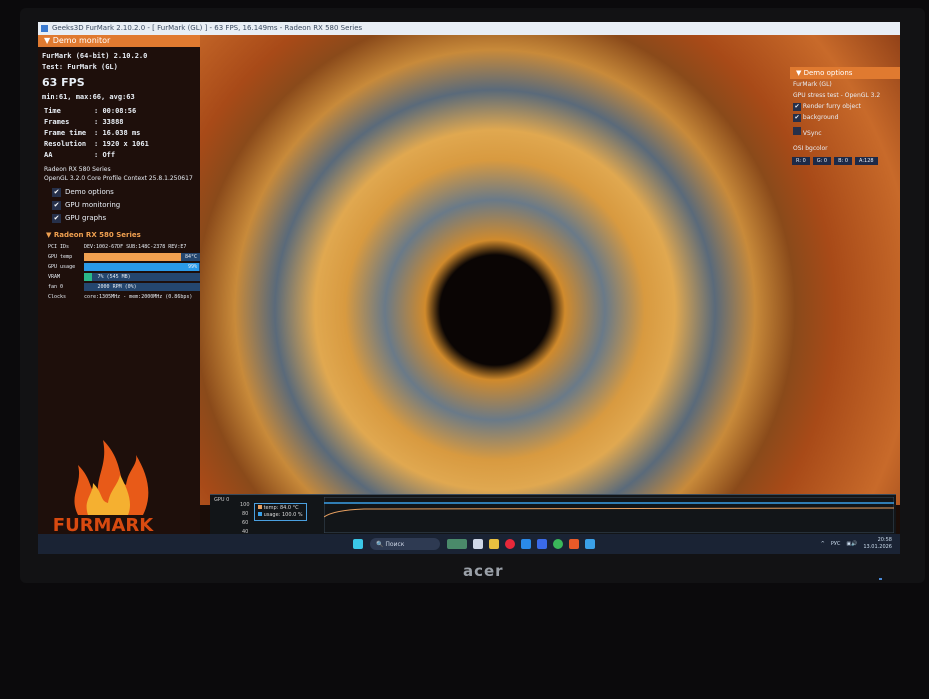  What do you see at coordinates (119, 205) in the screenshot?
I see `checkbox-gpu-monitoring: ✔ GPU monitoring` at bounding box center [119, 205].